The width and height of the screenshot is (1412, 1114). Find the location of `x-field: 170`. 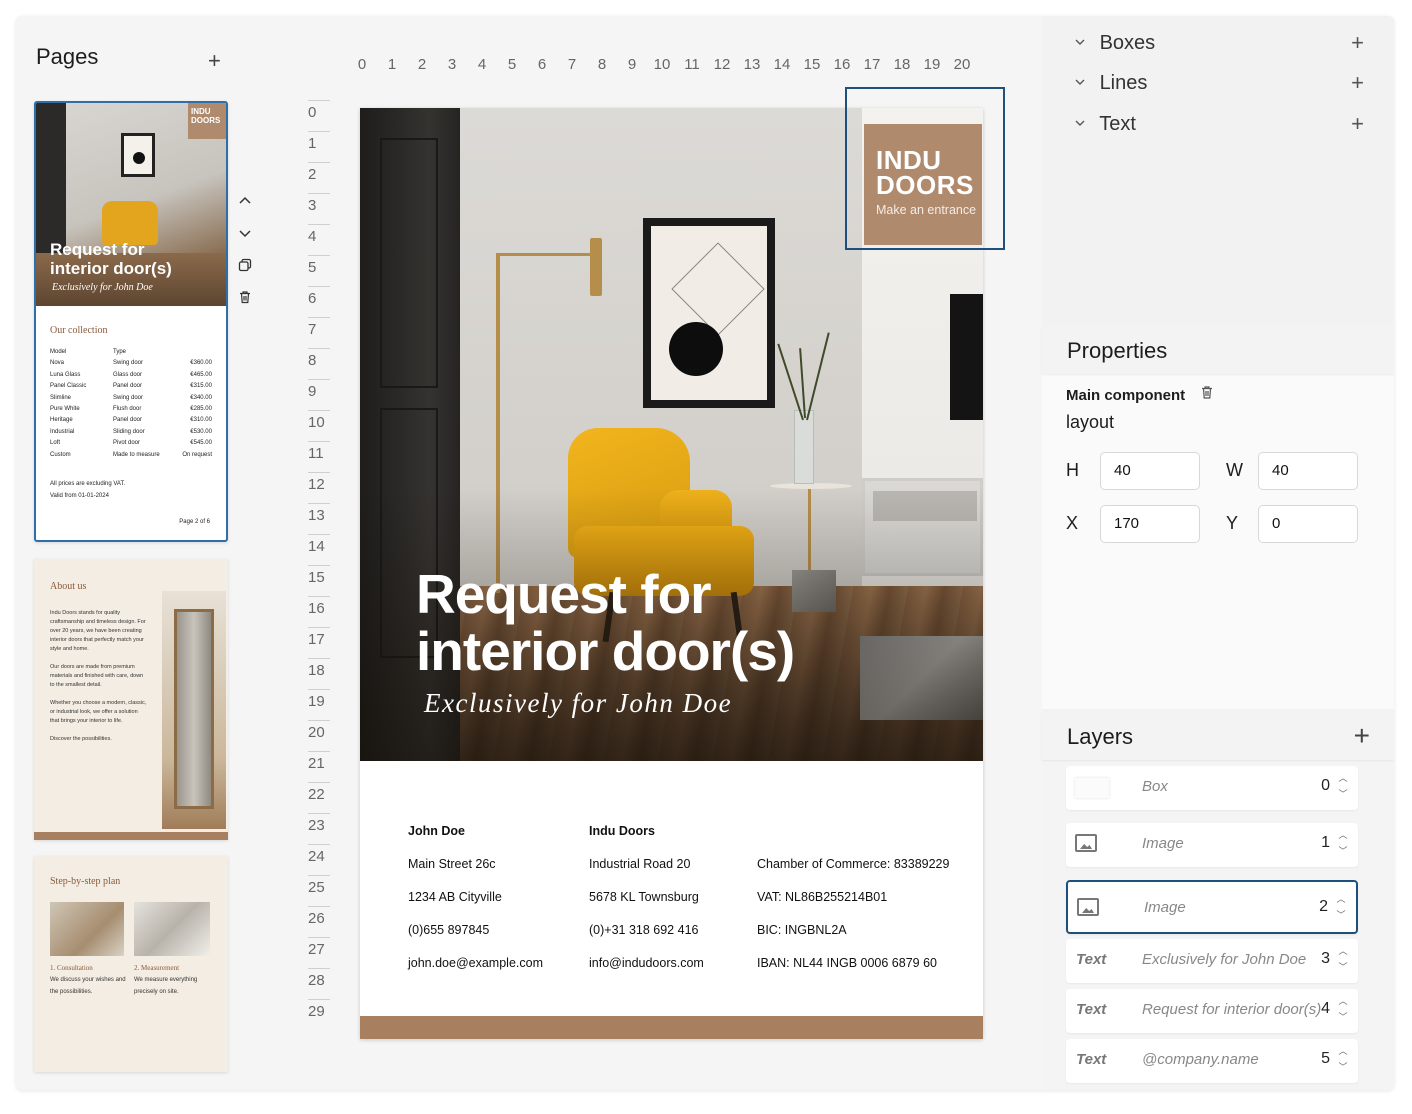

x-field: 170 is located at coordinates (1150, 524).